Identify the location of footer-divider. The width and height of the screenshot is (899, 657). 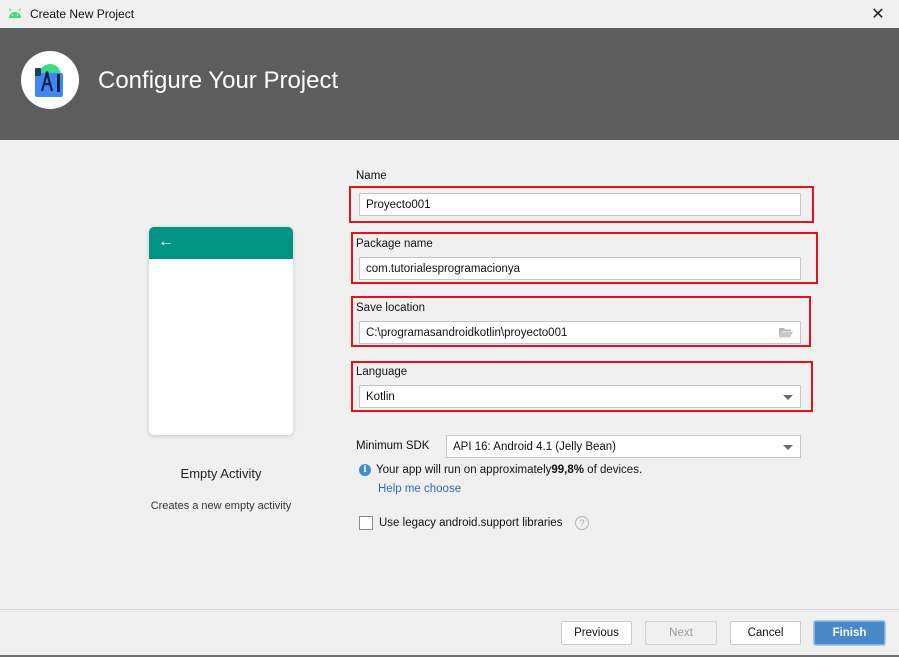
(449, 609).